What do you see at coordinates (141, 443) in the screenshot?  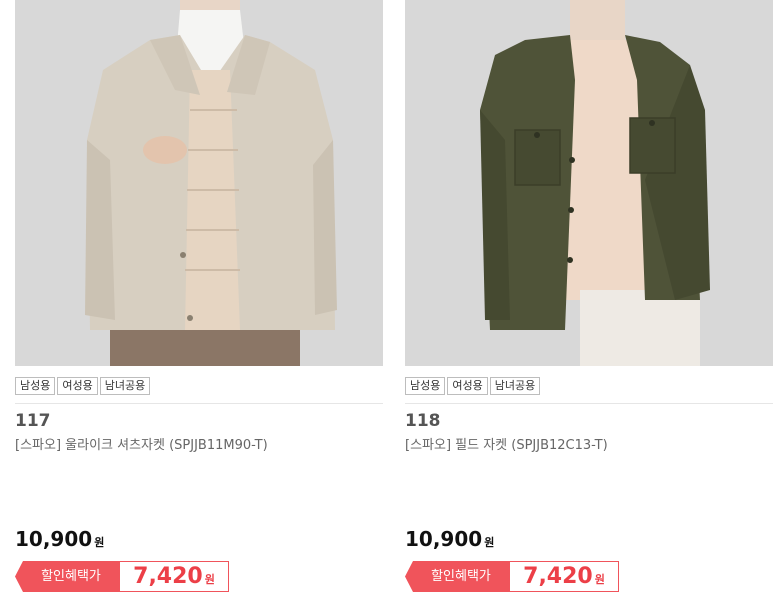 I see `product-title: [스파오] 울라이크 셔츠자켓 (SPJJB11M90-T)` at bounding box center [141, 443].